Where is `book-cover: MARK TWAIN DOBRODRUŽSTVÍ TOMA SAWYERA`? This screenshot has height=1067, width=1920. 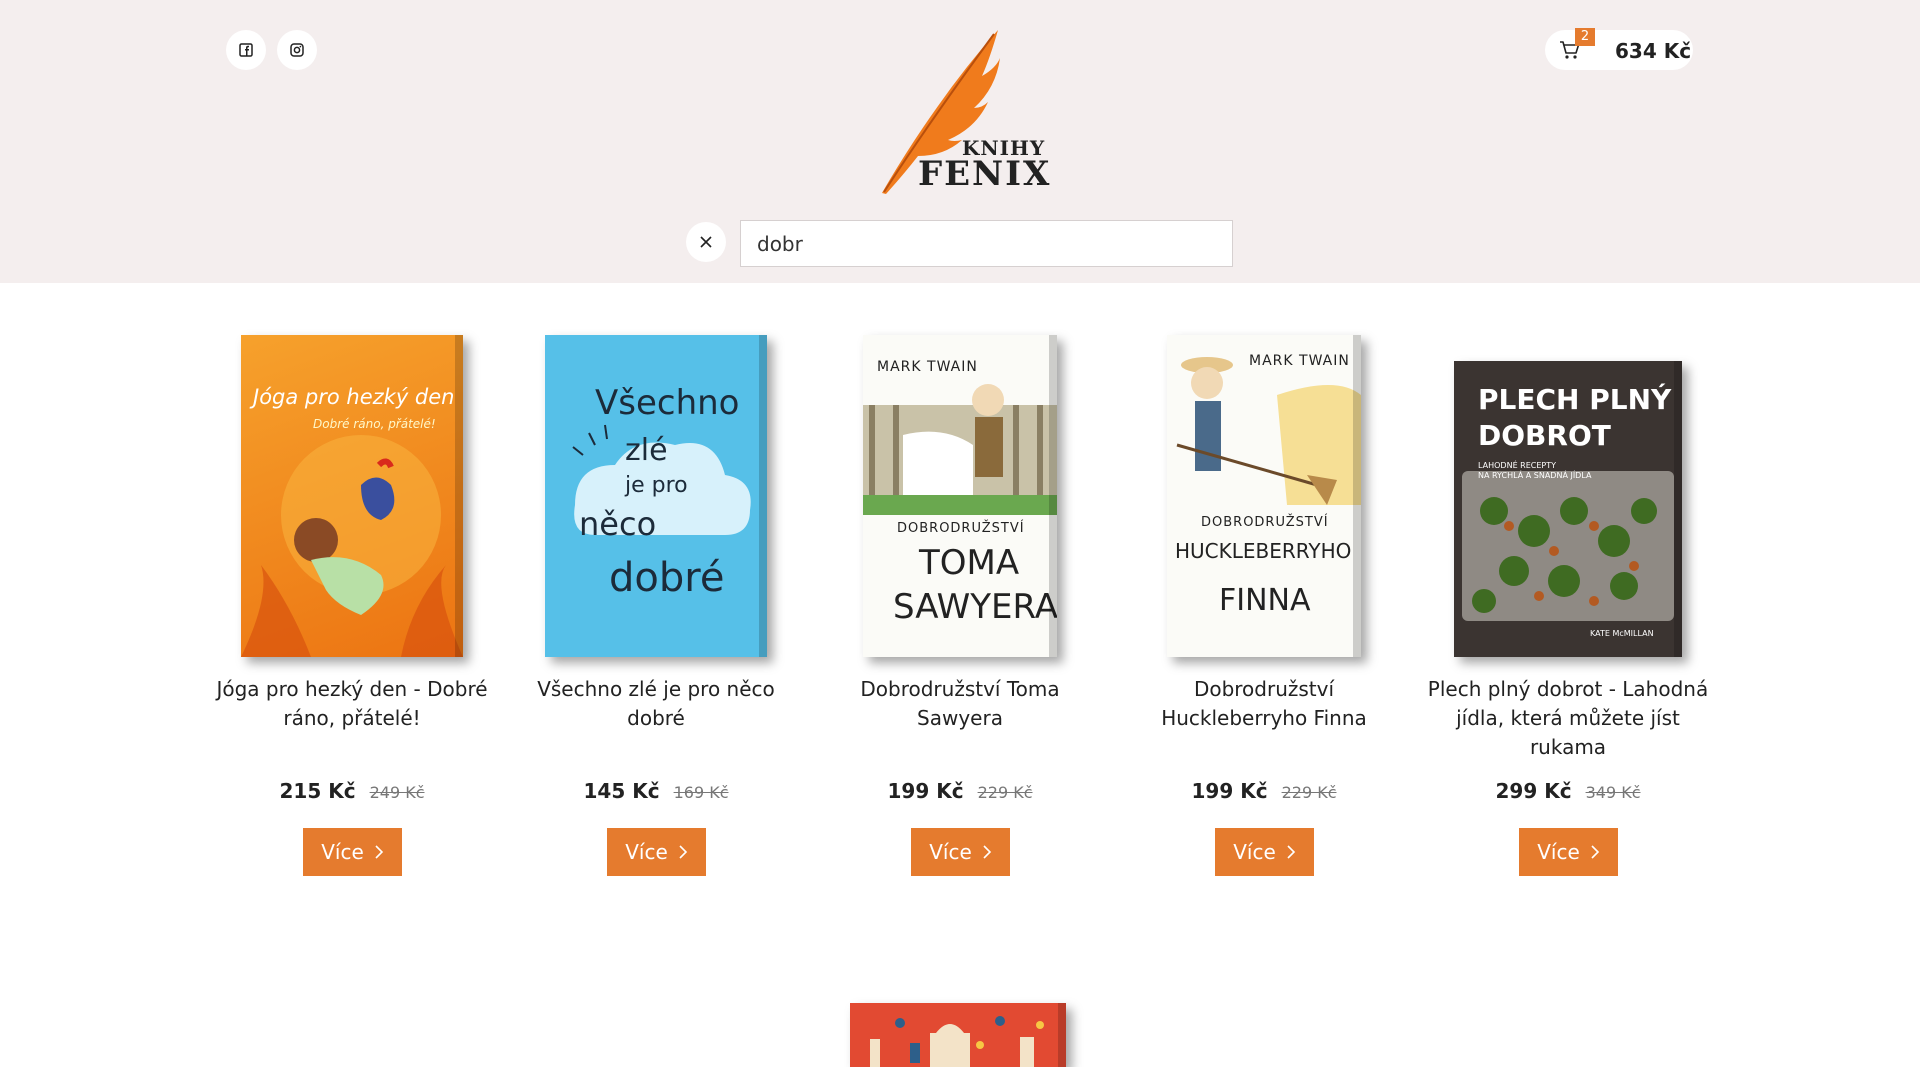 book-cover: MARK TWAIN DOBRODRUŽSTVÍ TOMA SAWYERA is located at coordinates (960, 496).